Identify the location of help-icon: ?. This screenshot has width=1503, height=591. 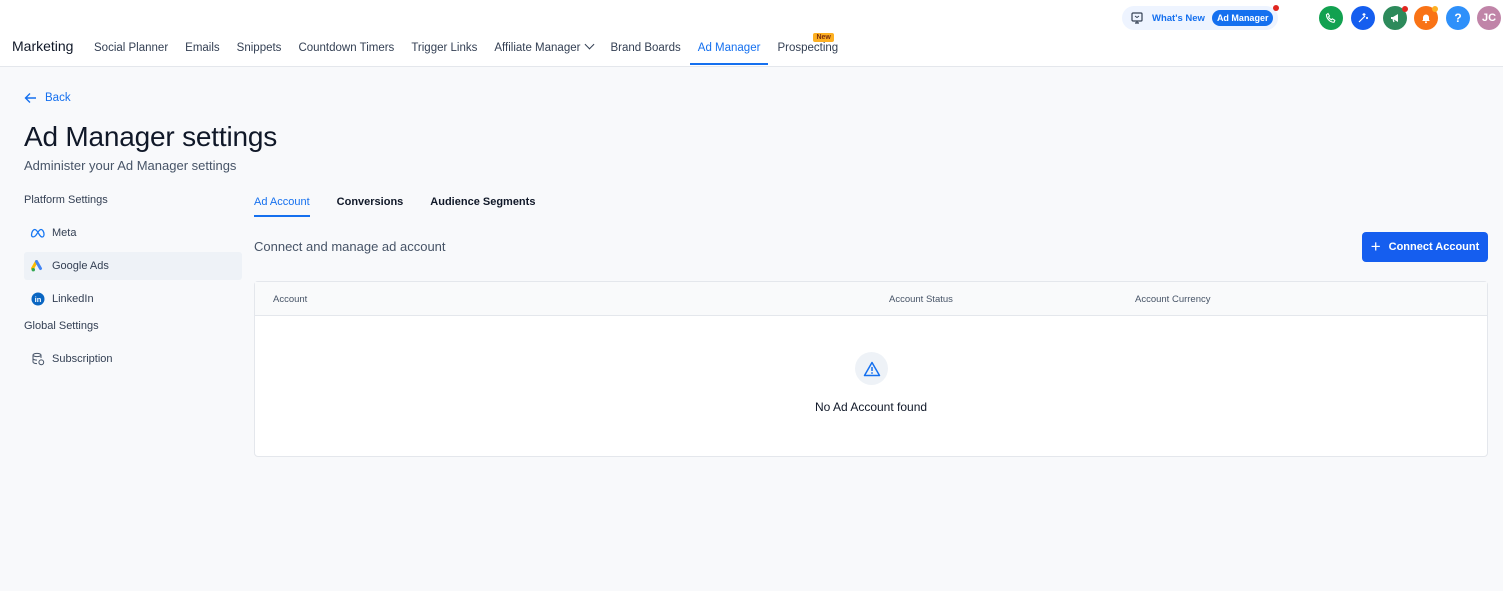
(1458, 18).